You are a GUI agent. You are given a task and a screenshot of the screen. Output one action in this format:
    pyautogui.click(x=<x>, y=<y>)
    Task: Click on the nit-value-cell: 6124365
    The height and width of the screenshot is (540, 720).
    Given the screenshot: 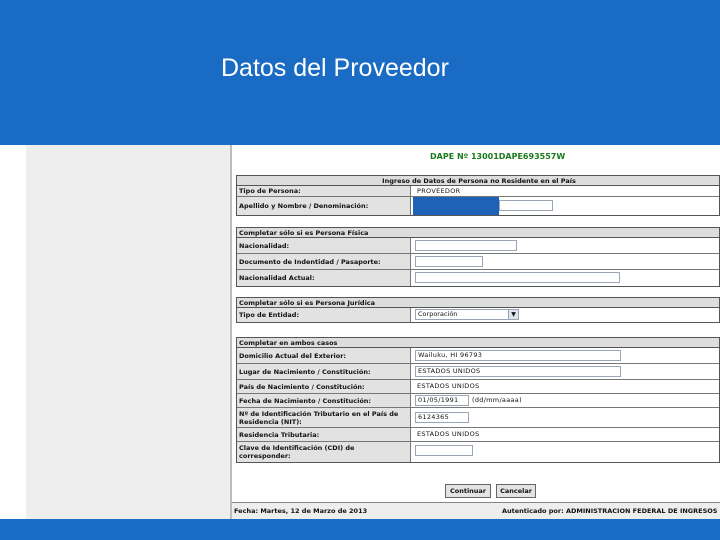 What is the action you would take?
    pyautogui.click(x=566, y=417)
    